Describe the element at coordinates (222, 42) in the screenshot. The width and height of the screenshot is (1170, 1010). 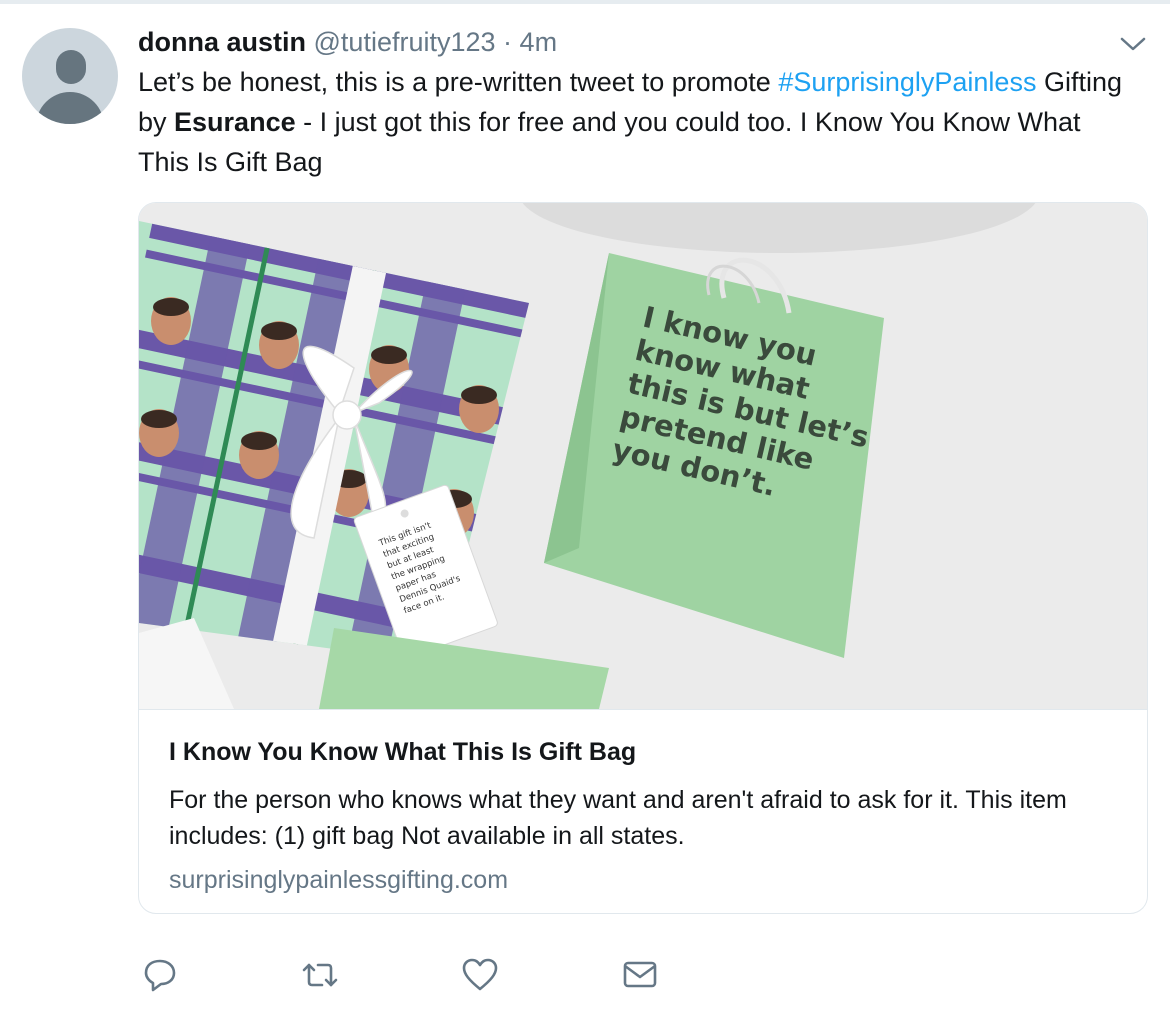
I see `author-name: donna austin` at that location.